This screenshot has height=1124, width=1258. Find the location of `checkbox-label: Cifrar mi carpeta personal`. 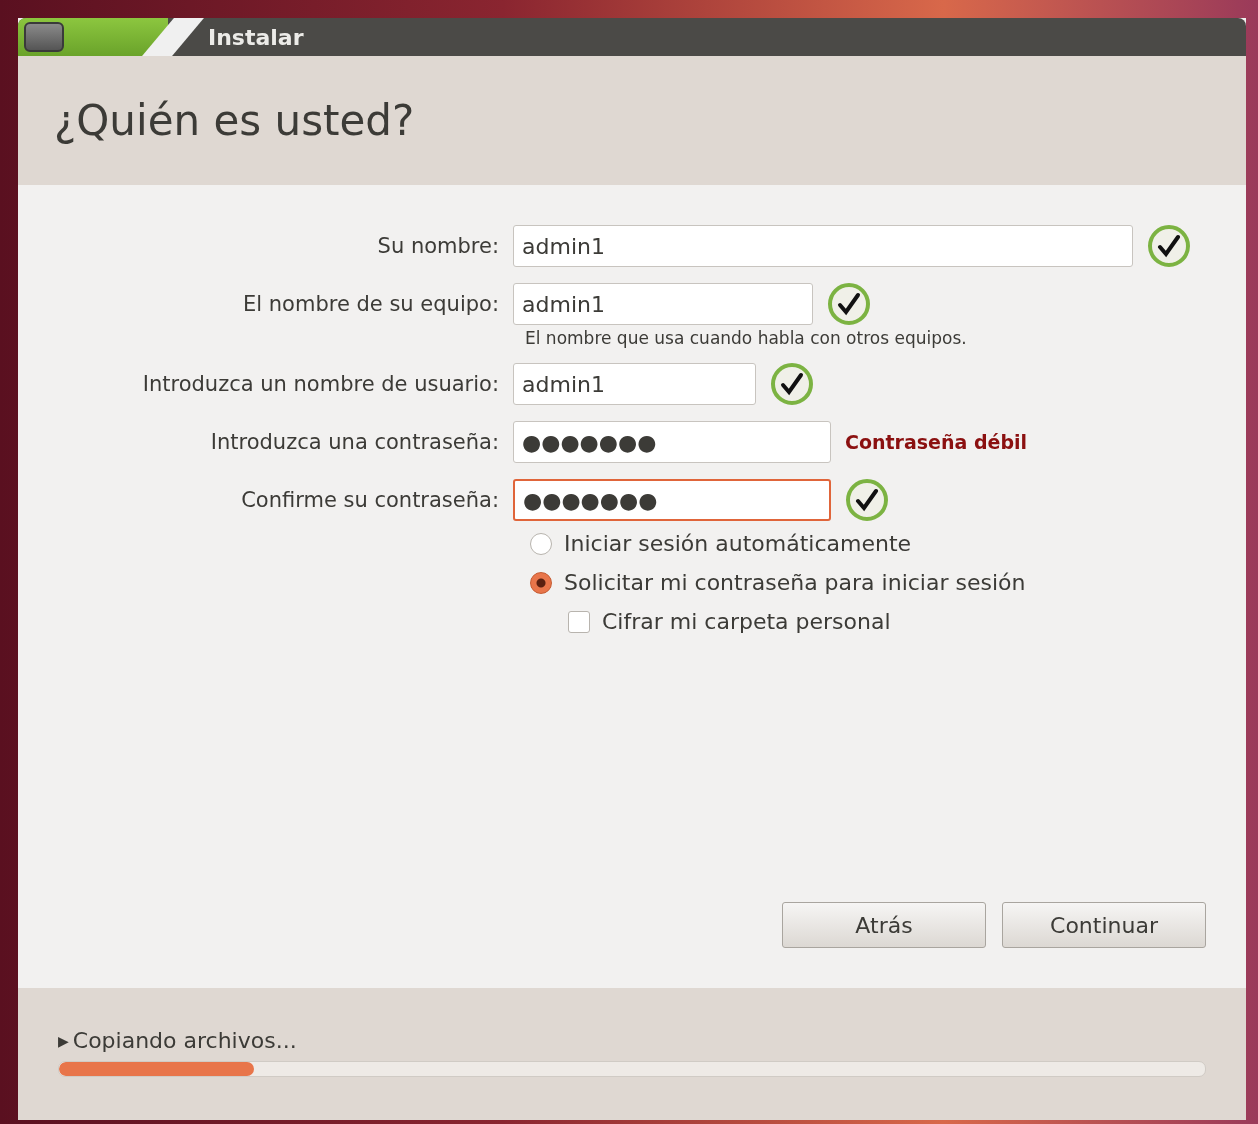

checkbox-label: Cifrar mi carpeta personal is located at coordinates (746, 621).